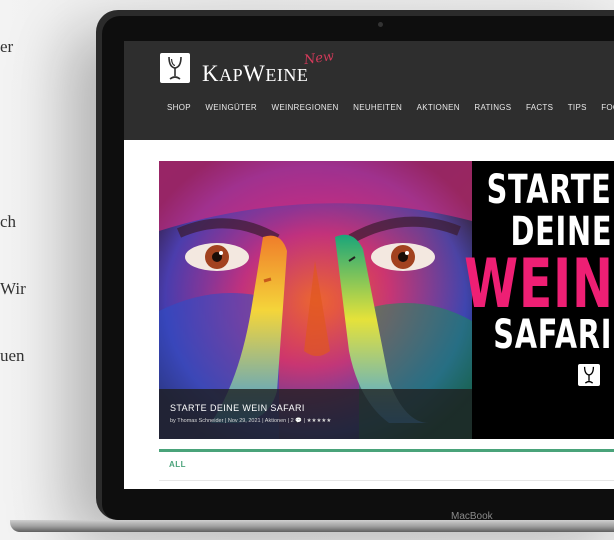 The height and width of the screenshot is (540, 614). I want to click on promo-line-safari: SAFARI, so click(552, 335).